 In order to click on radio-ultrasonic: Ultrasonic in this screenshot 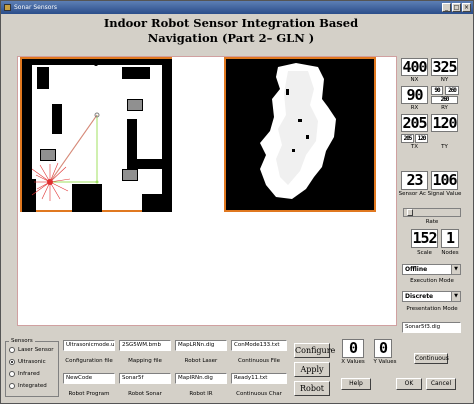, I will do `click(27, 362)`.